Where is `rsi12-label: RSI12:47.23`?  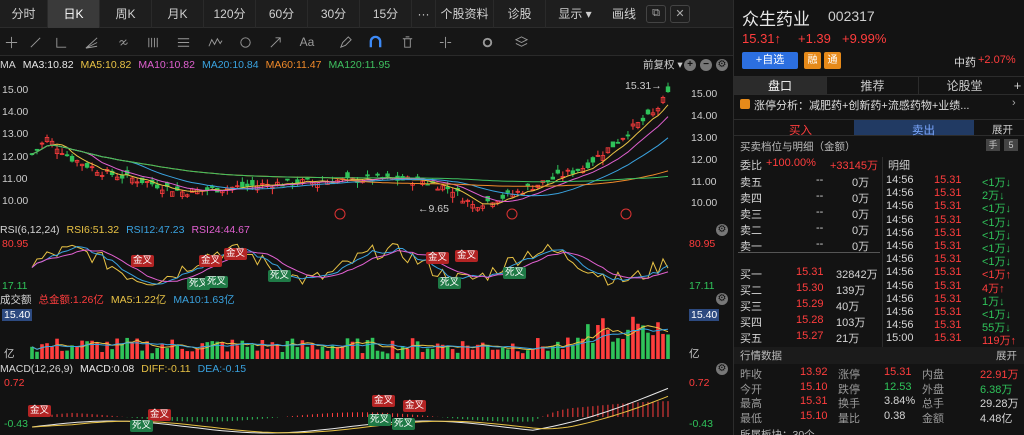 rsi12-label: RSI12:47.23 is located at coordinates (155, 230).